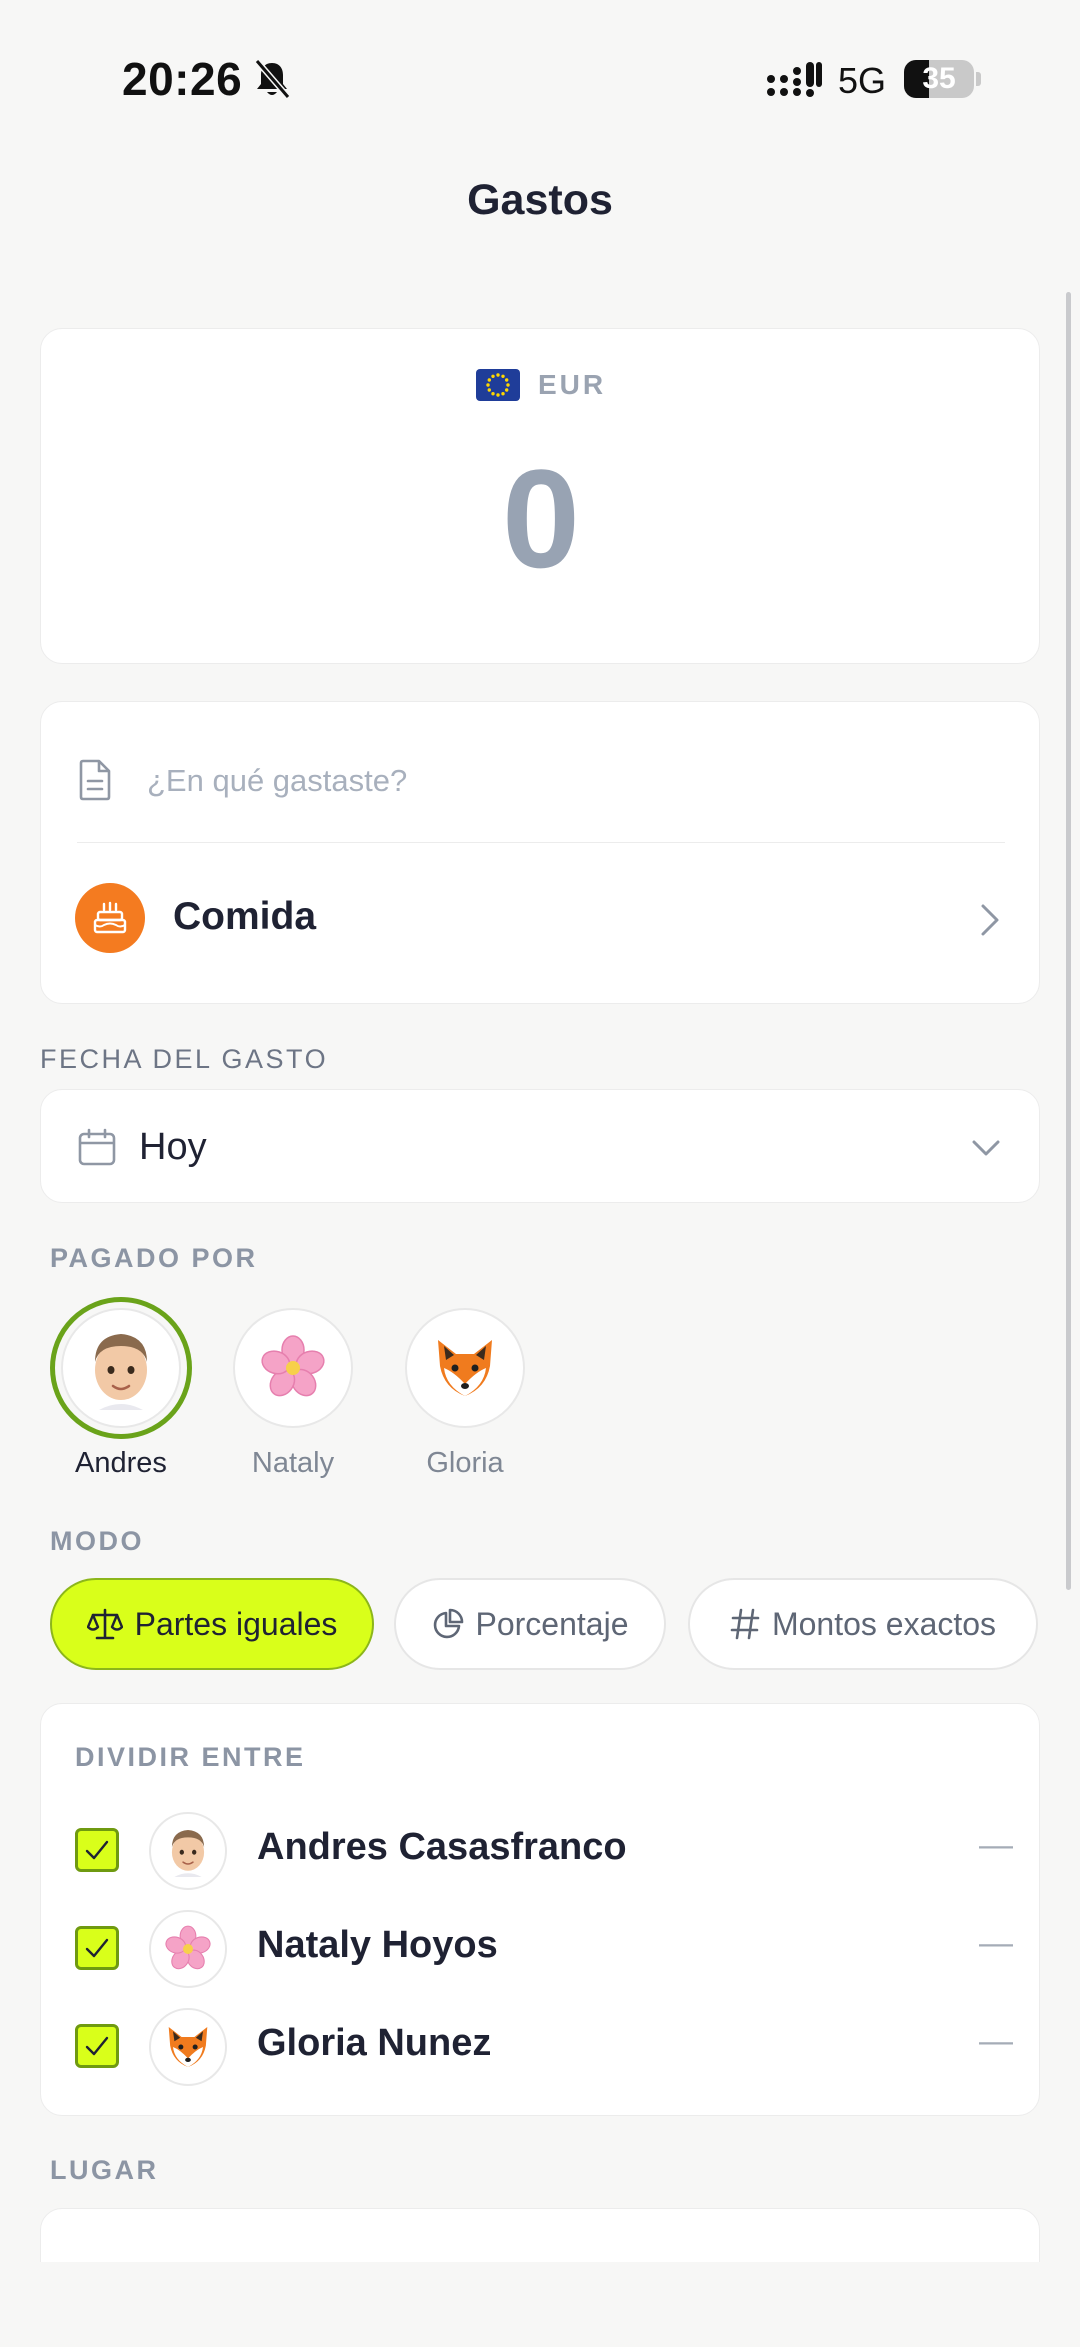 The width and height of the screenshot is (1080, 2347). Describe the element at coordinates (990, 920) in the screenshot. I see `chevron-right-icon` at that location.